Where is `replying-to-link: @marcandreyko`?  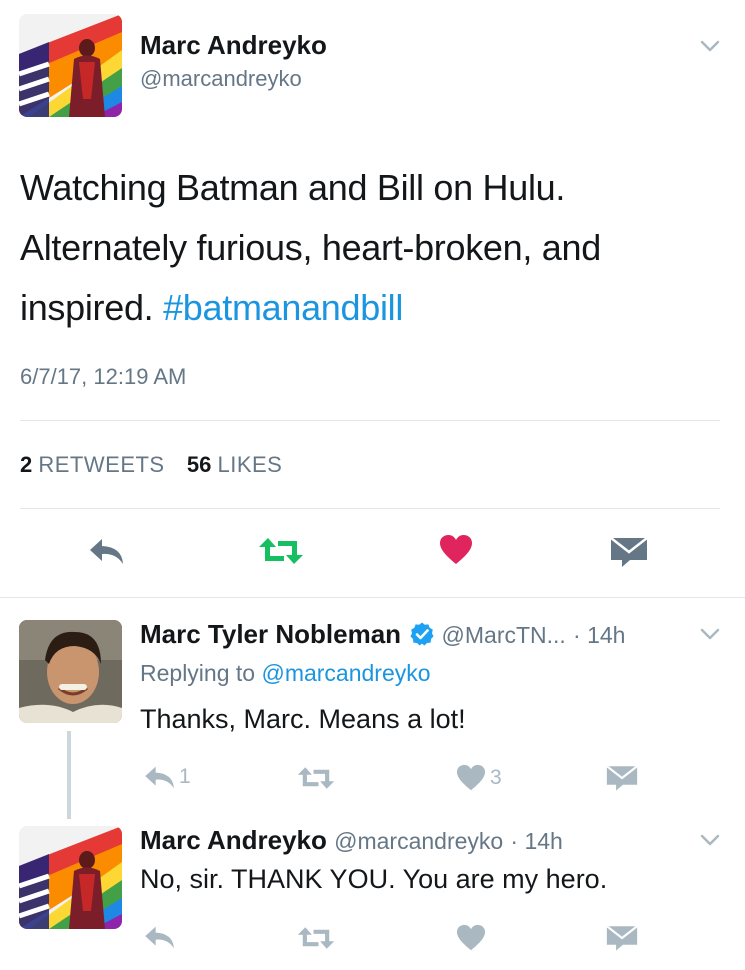
replying-to-link: @marcandreyko is located at coordinates (345, 673).